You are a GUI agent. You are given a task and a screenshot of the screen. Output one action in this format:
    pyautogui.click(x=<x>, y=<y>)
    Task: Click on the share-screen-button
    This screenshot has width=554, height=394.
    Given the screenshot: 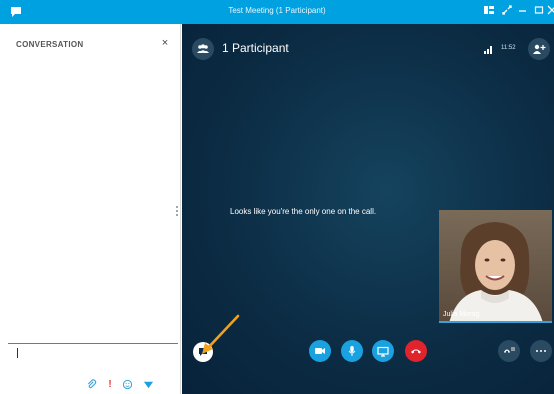 What is the action you would take?
    pyautogui.click(x=383, y=351)
    